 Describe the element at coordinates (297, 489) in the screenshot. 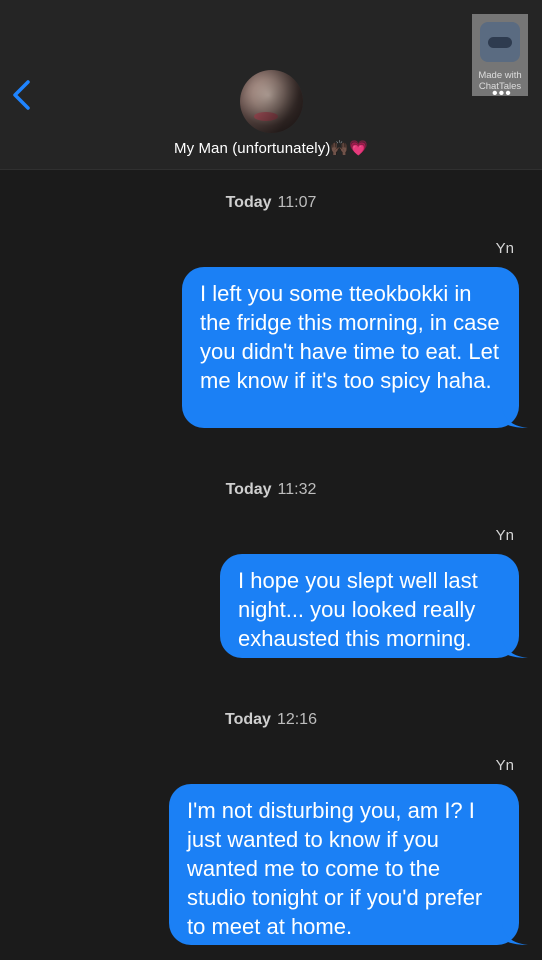

I see `timestamp-time: 11:32` at that location.